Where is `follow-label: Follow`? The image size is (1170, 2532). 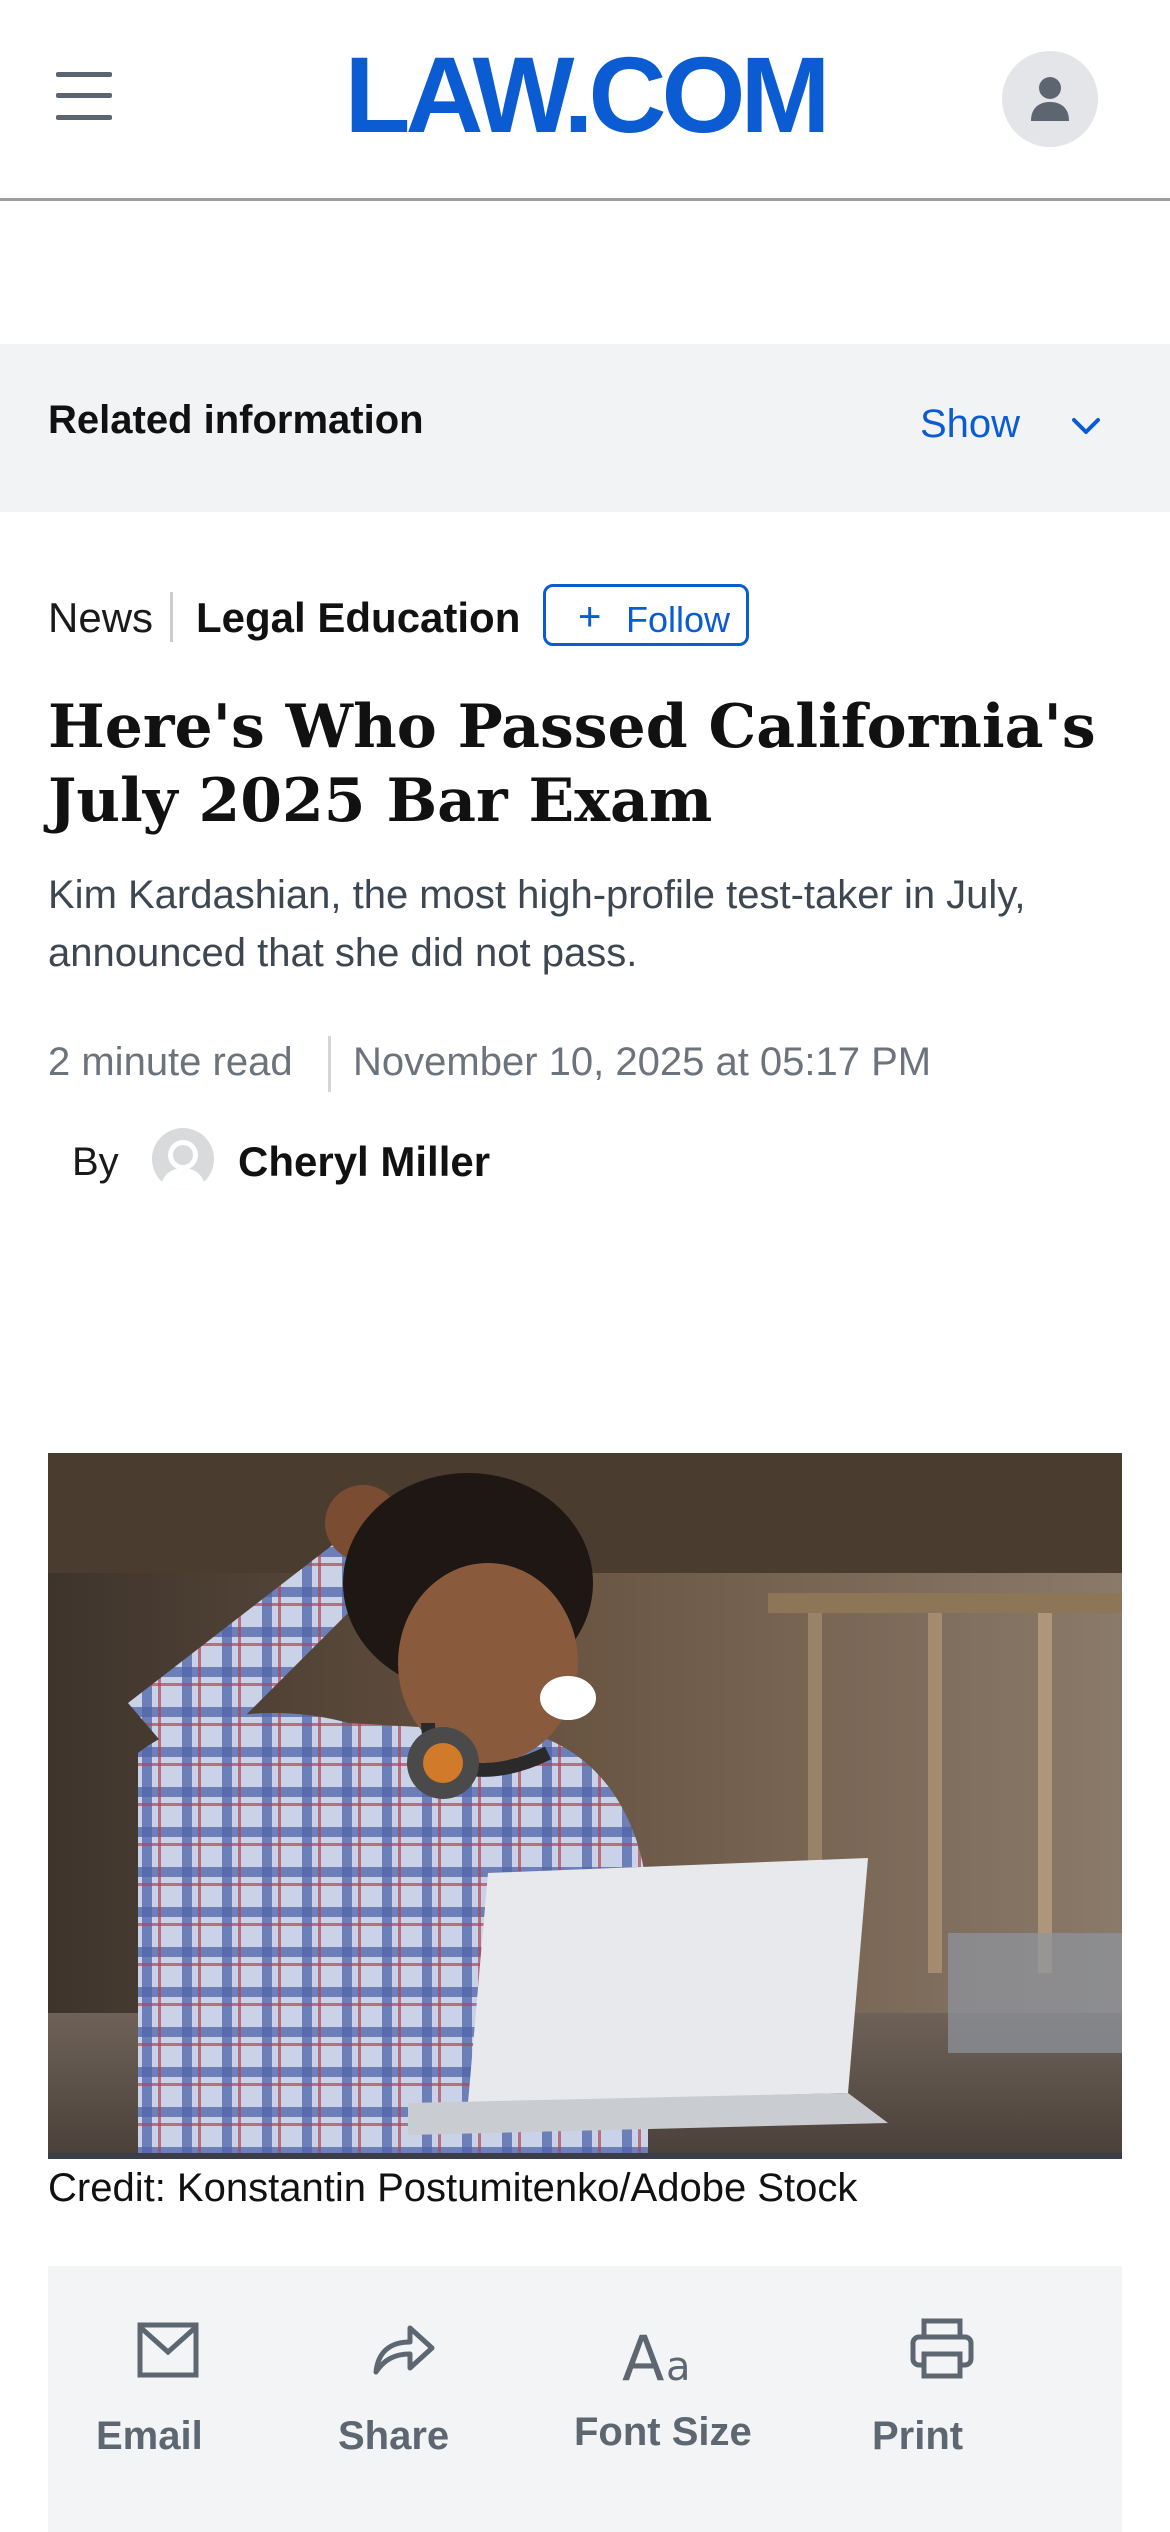 follow-label: Follow is located at coordinates (678, 619).